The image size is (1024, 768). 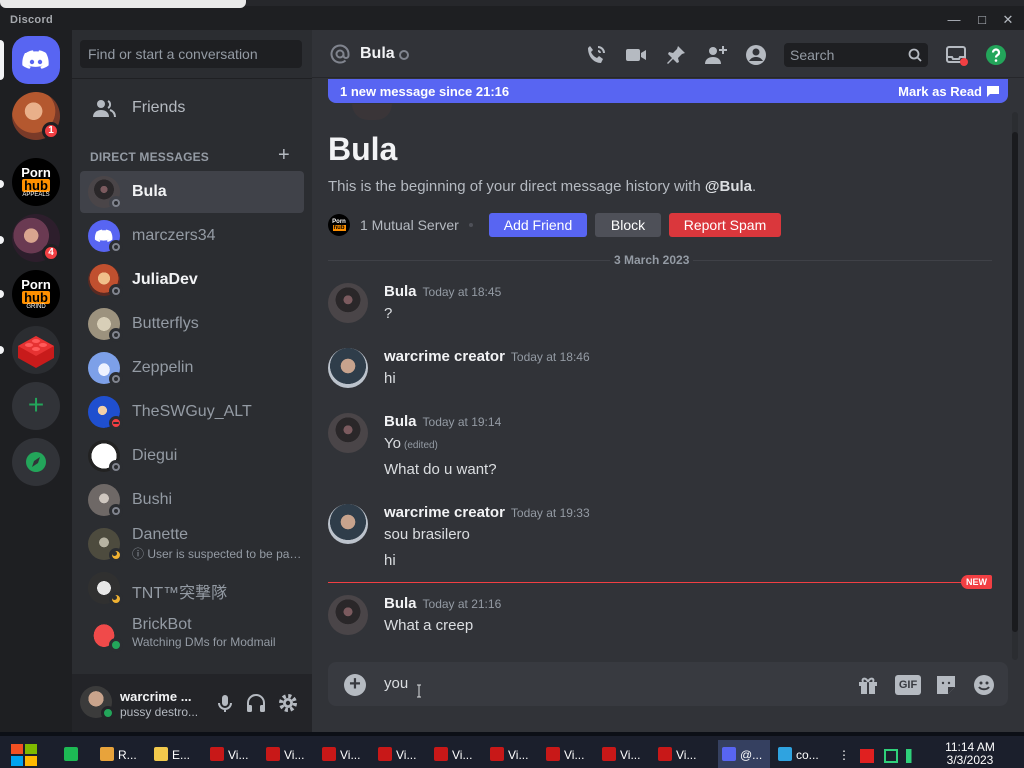 What do you see at coordinates (161, 754) in the screenshot?
I see `file-explorer-icon` at bounding box center [161, 754].